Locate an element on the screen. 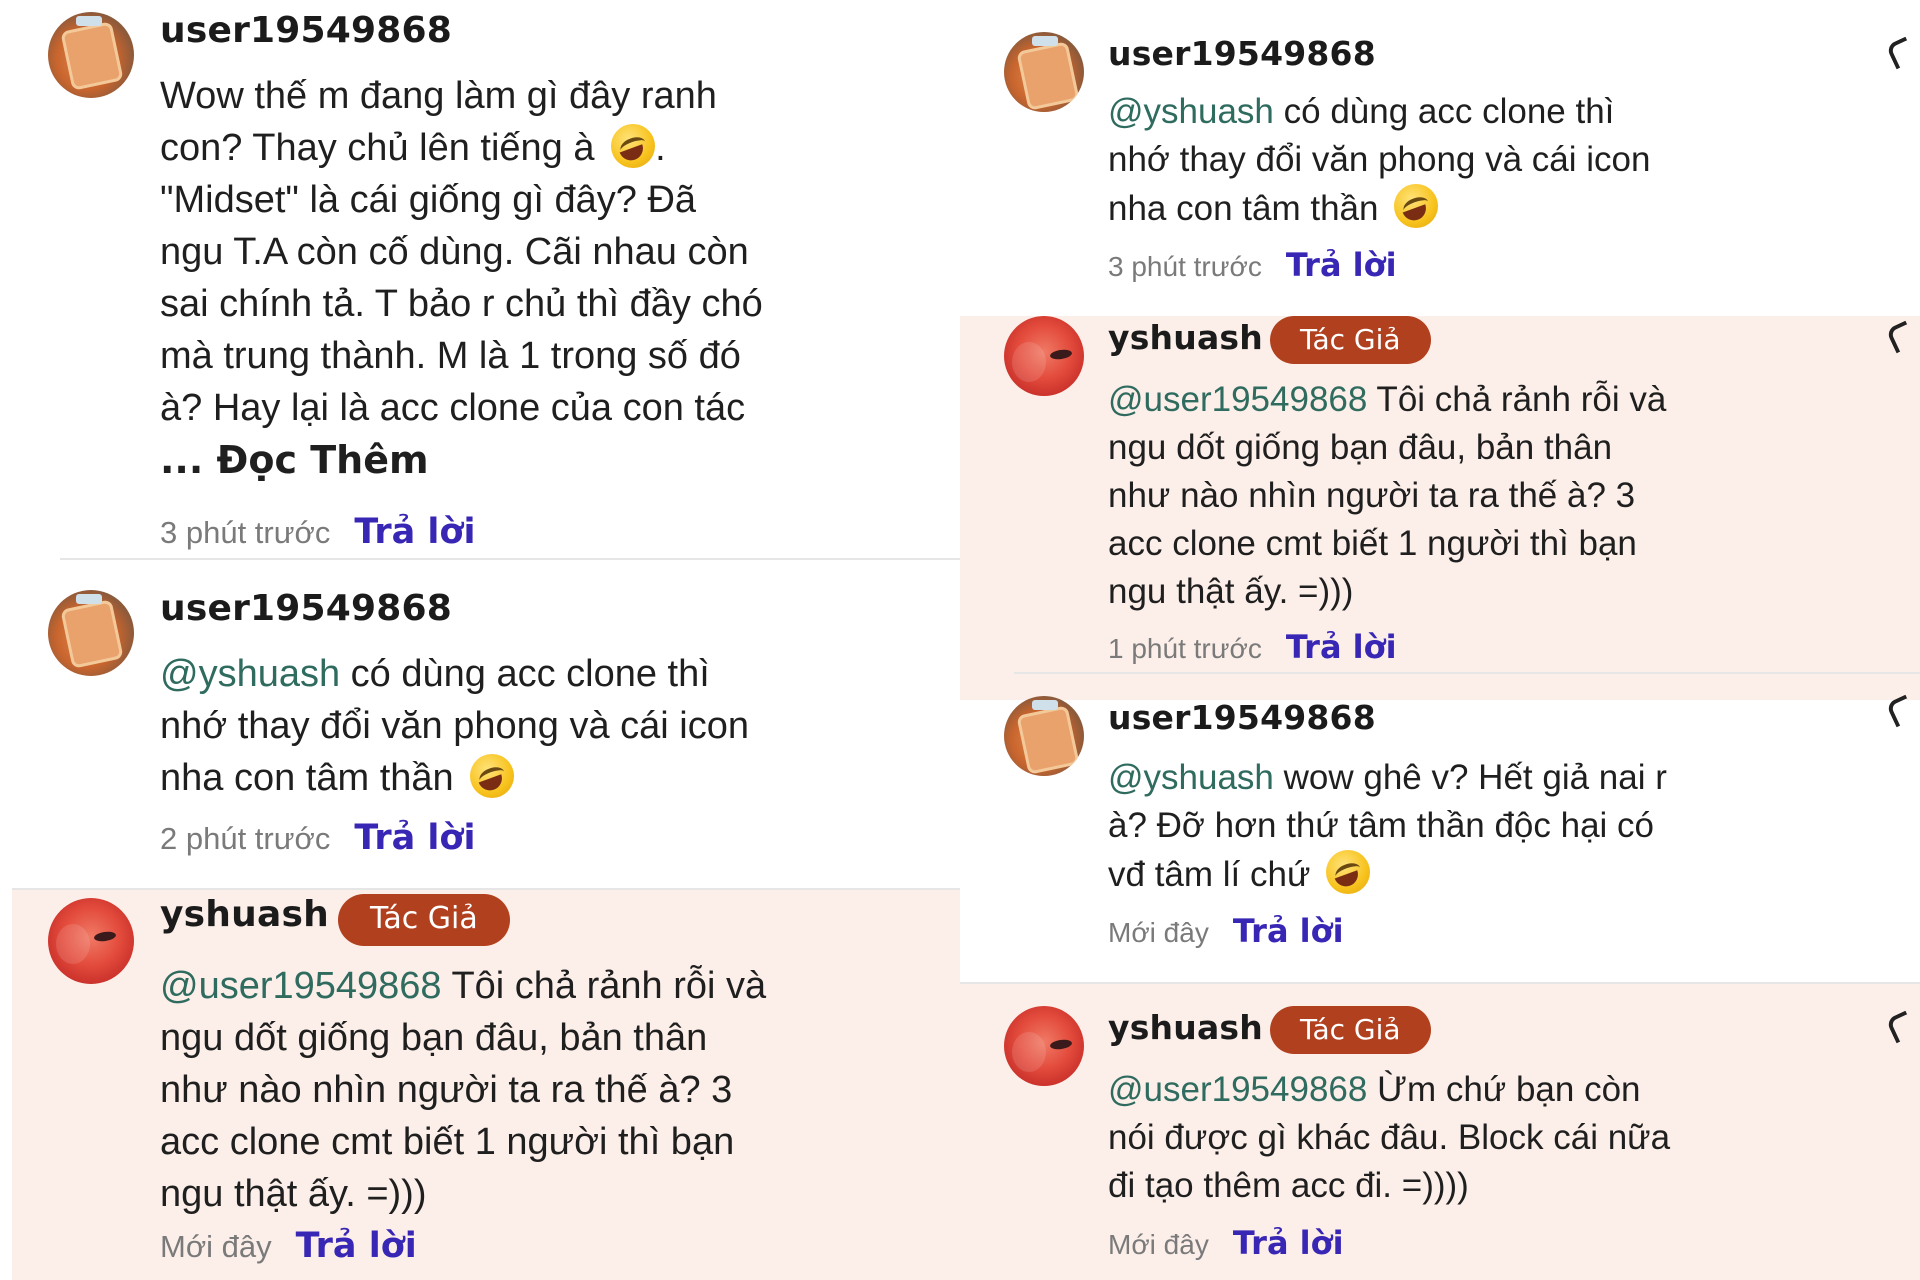  comment-meta: 1 phút trước Trả lời is located at coordinates (1252, 647).